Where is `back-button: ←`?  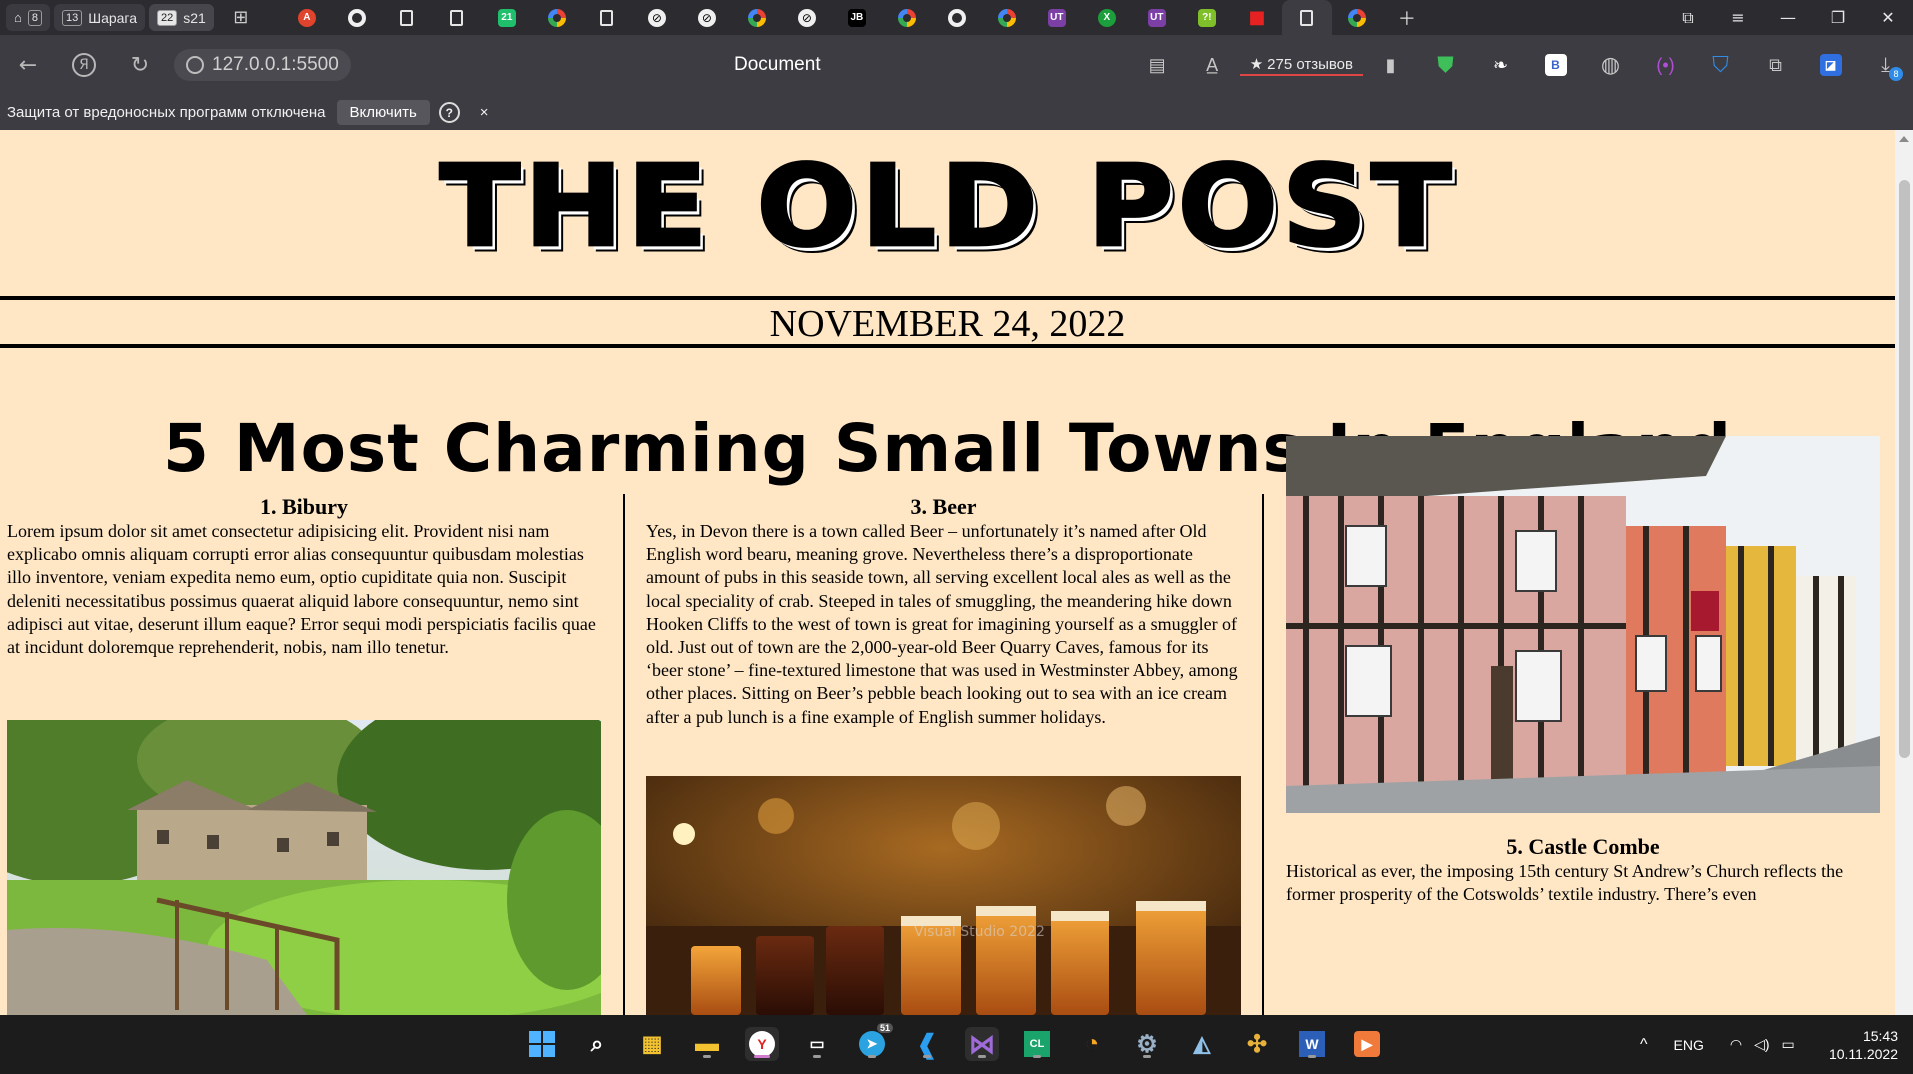
back-button: ← is located at coordinates (28, 65).